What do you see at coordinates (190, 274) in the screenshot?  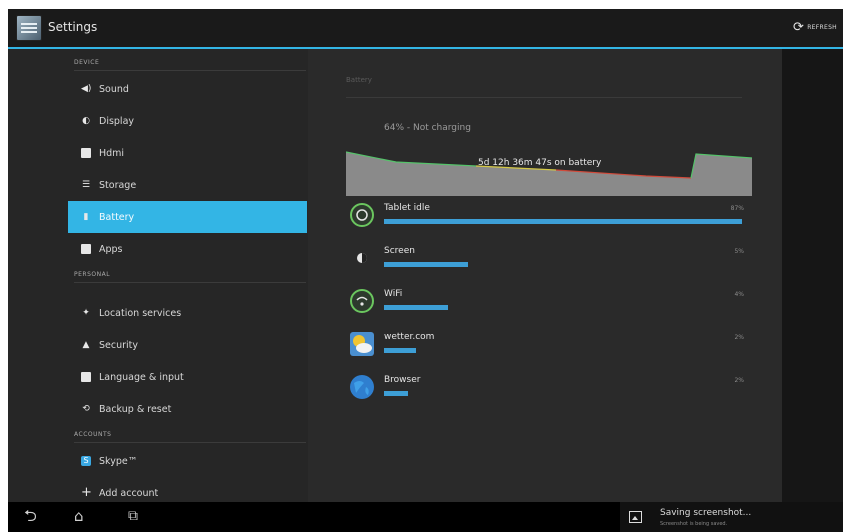 I see `section-header-personal: PERSONAL` at bounding box center [190, 274].